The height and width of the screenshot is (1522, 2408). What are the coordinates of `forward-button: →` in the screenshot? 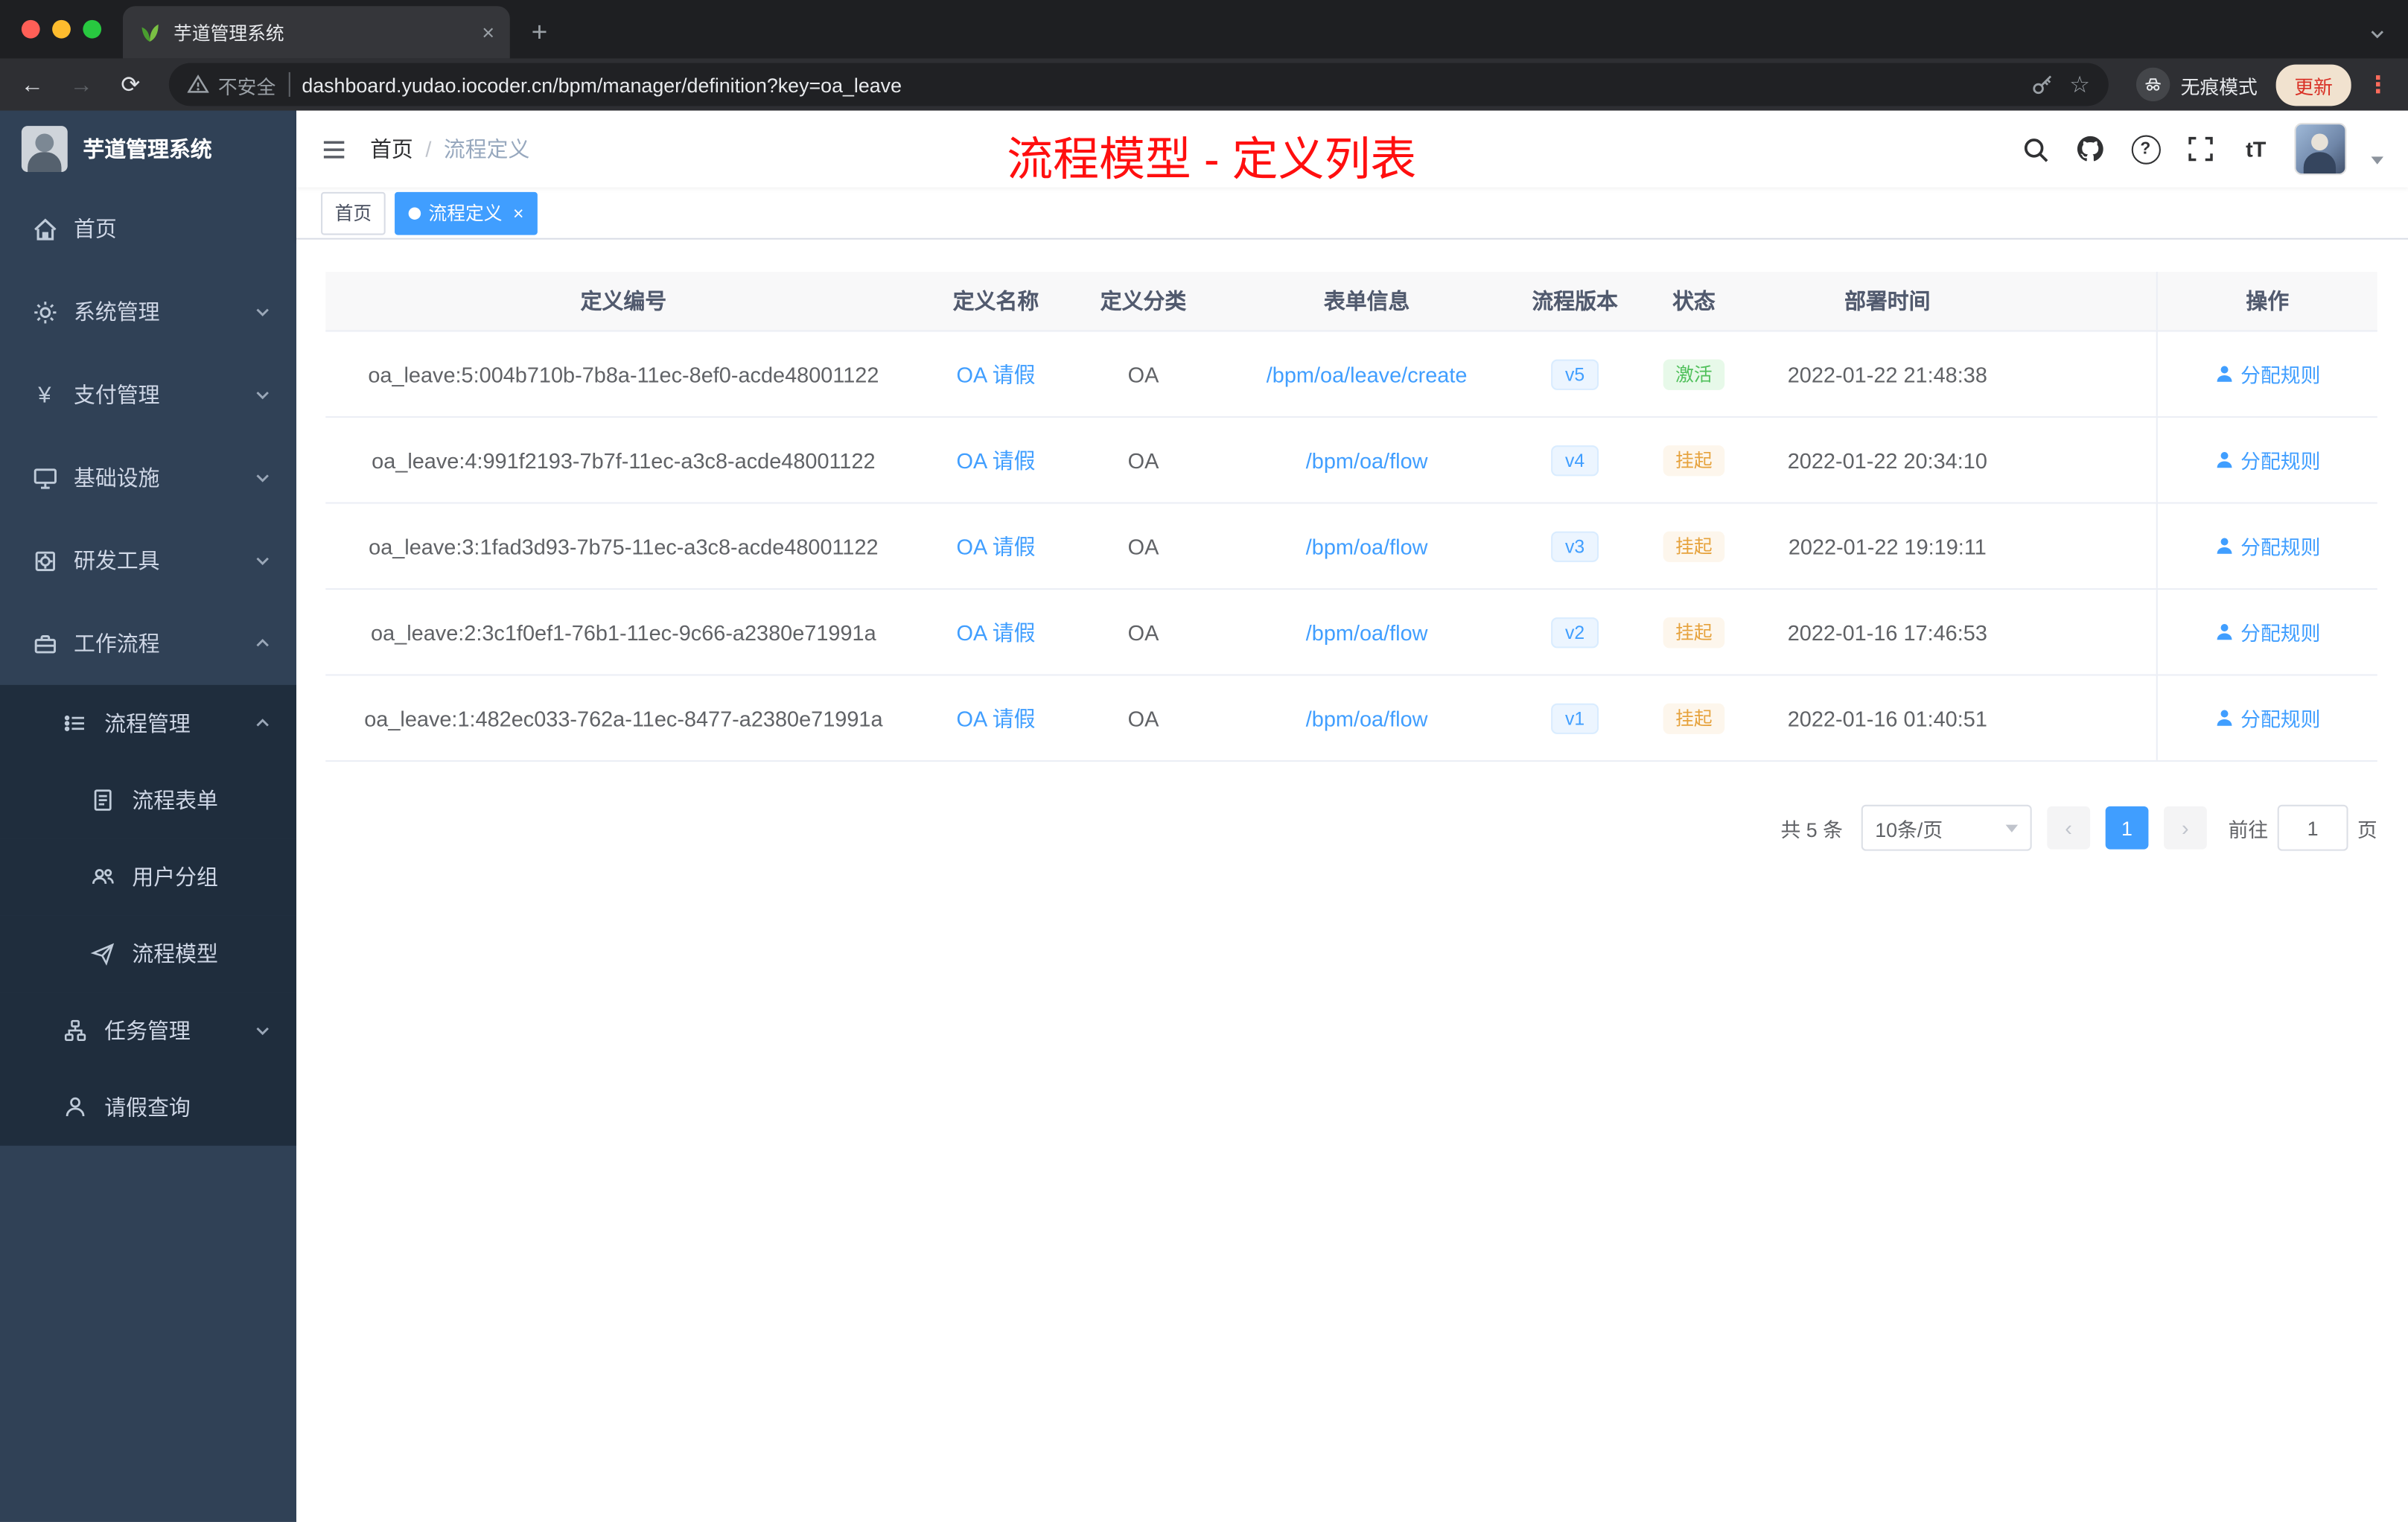 It's located at (82, 85).